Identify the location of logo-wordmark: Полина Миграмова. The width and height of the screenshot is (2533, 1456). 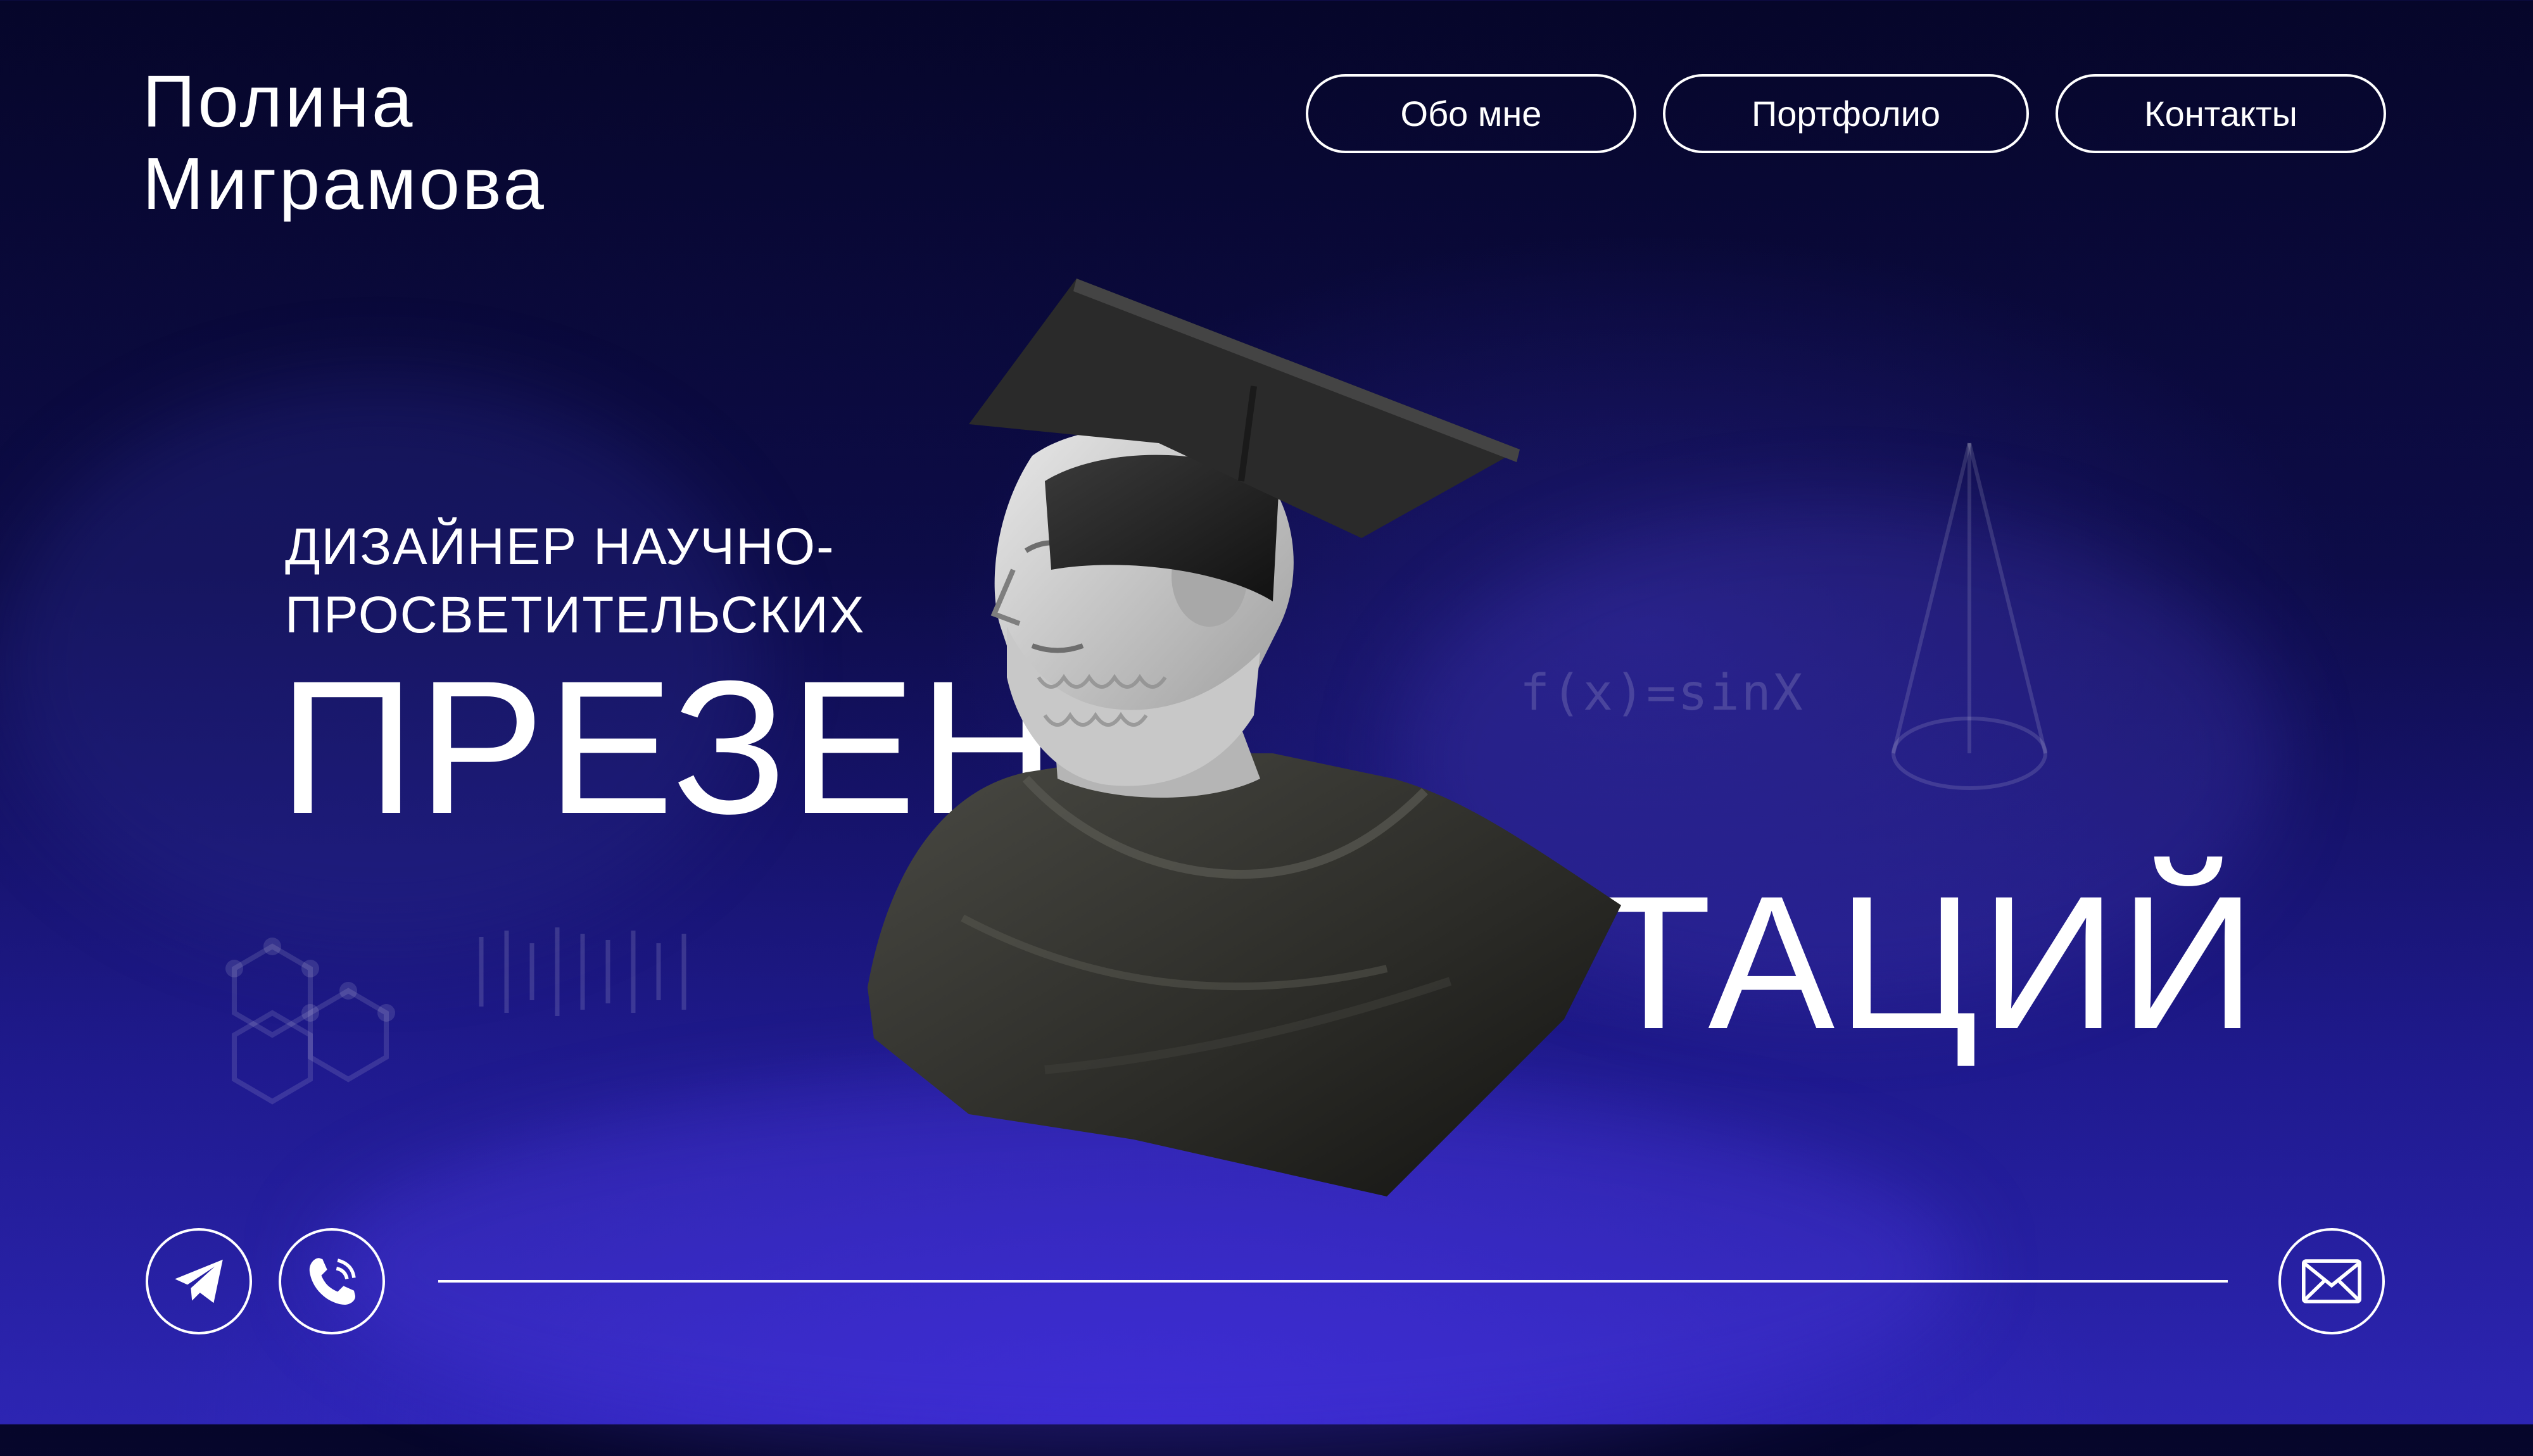
(344, 142).